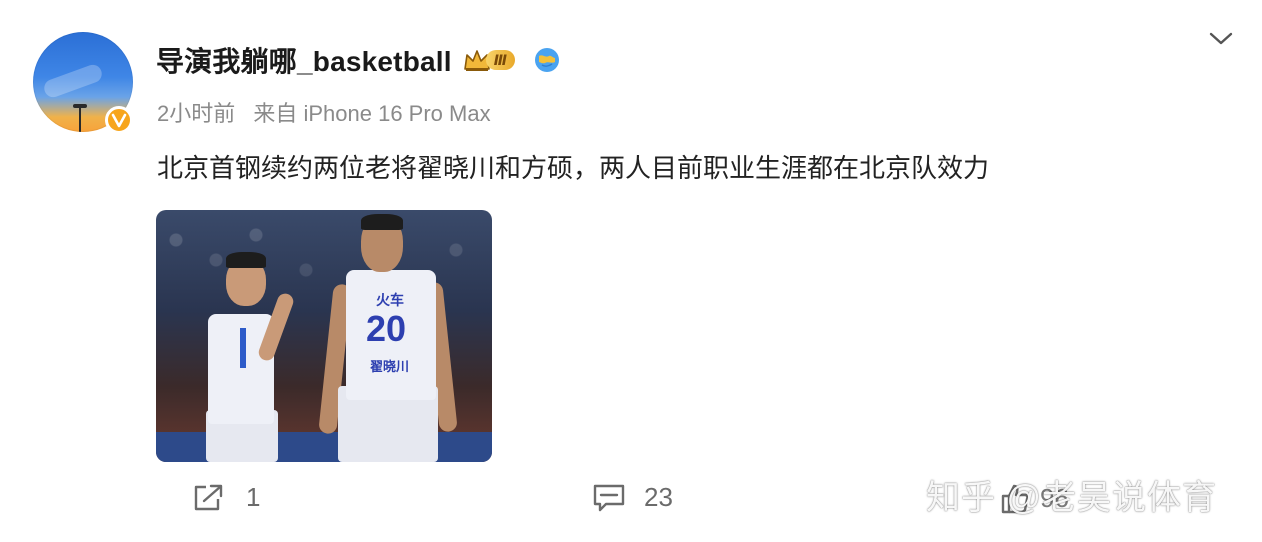  I want to click on jersey-bottom-text: 翟晓川, so click(390, 366).